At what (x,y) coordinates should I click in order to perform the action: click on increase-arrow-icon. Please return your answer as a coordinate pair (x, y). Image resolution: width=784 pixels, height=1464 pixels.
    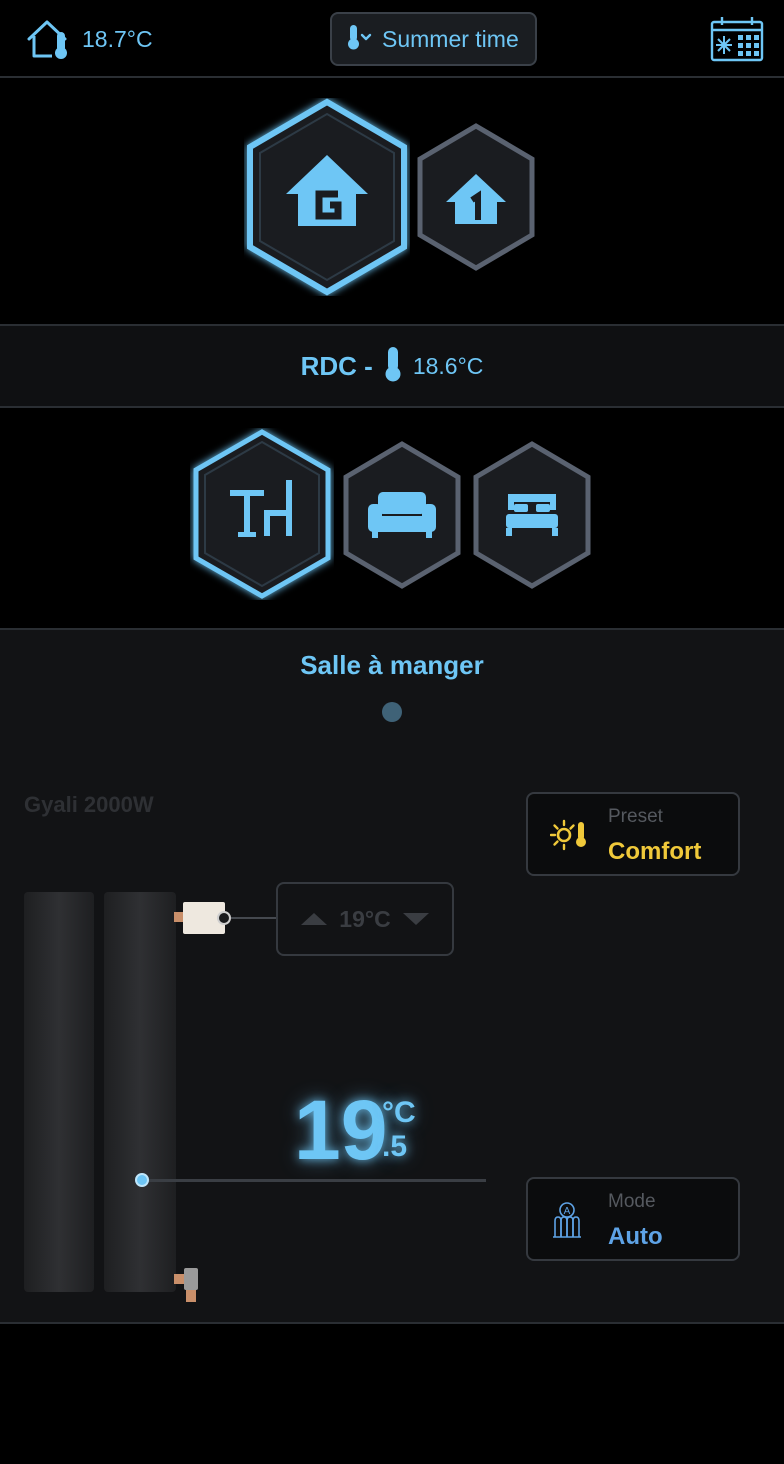
    Looking at the image, I should click on (314, 919).